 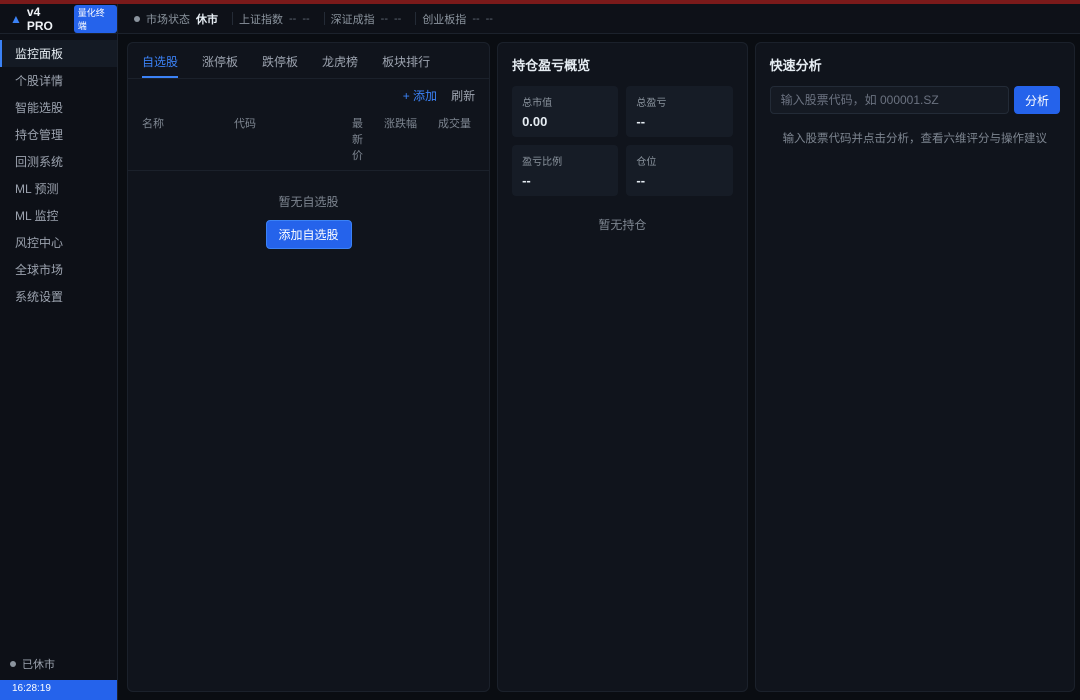 I want to click on closed-status-dot, so click(x=13, y=664).